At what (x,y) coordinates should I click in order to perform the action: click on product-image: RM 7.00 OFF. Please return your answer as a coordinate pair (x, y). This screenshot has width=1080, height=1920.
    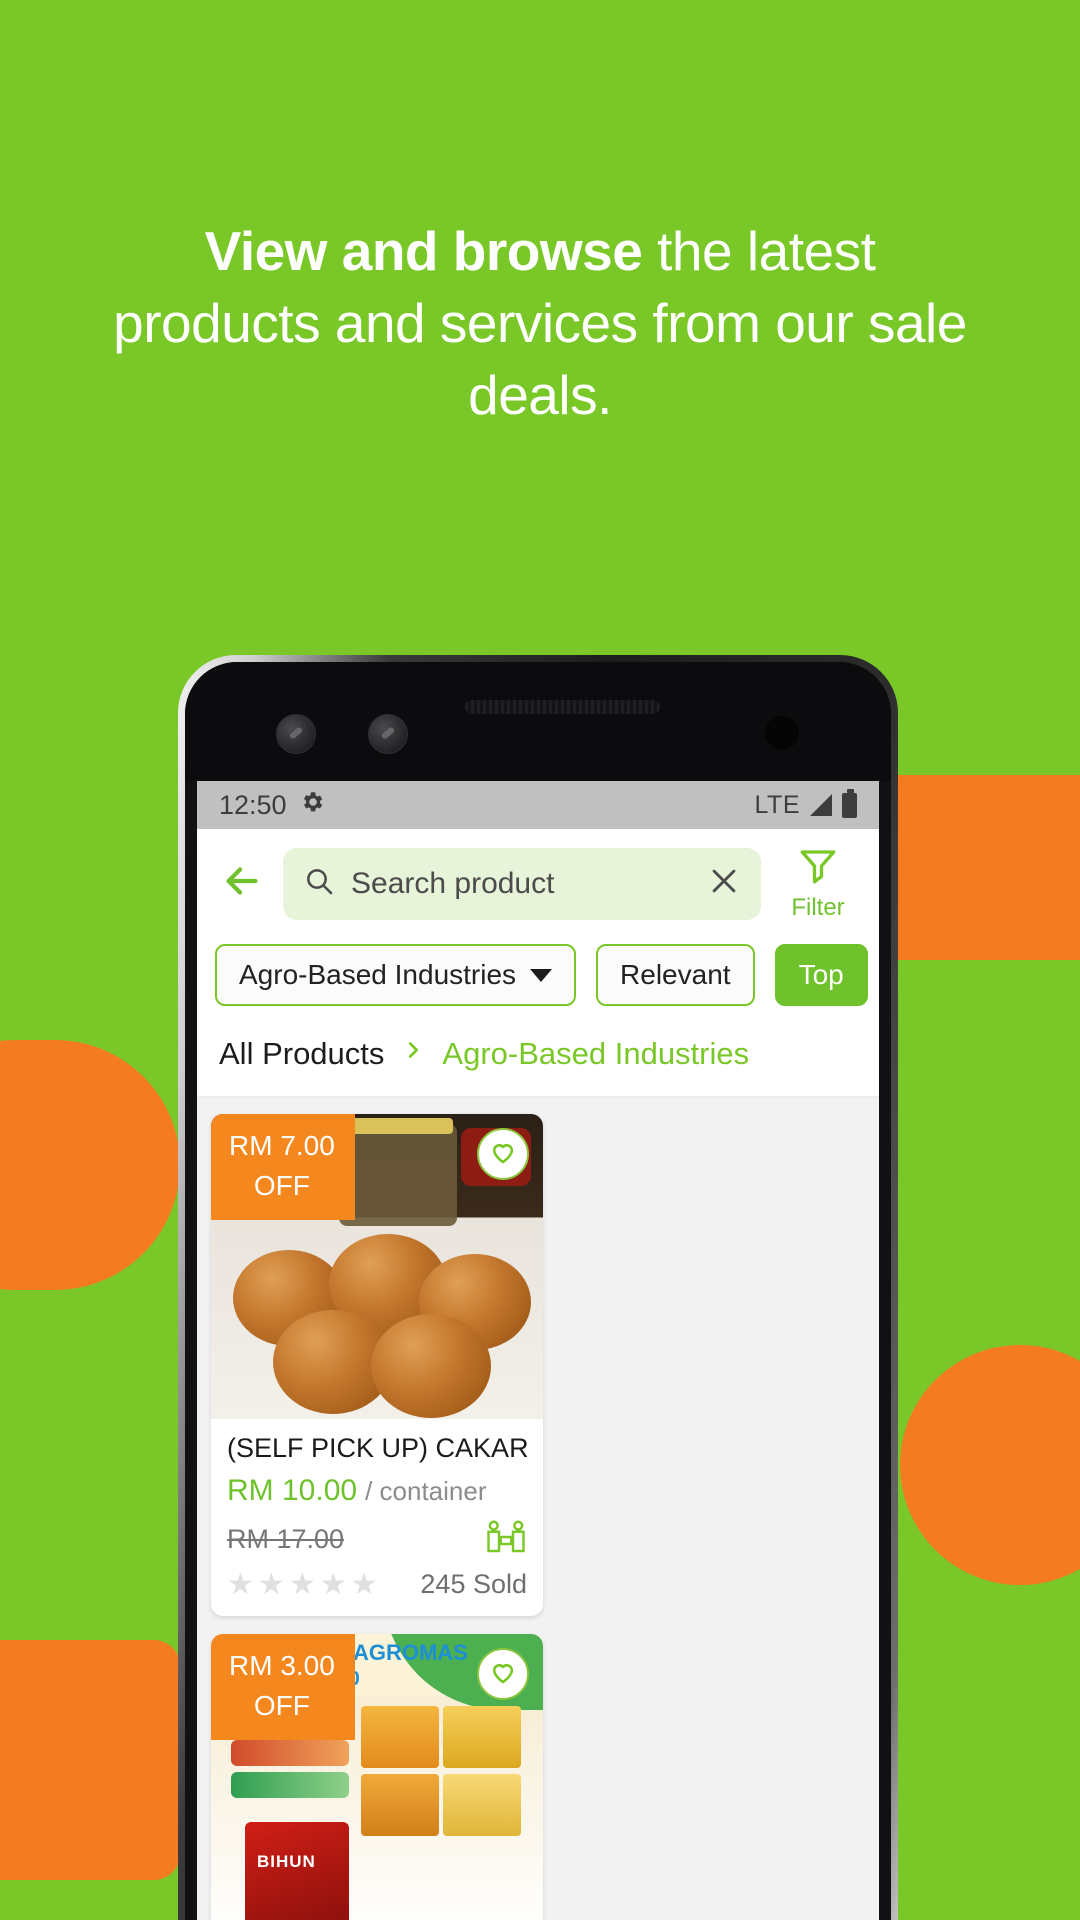
    Looking at the image, I should click on (377, 1266).